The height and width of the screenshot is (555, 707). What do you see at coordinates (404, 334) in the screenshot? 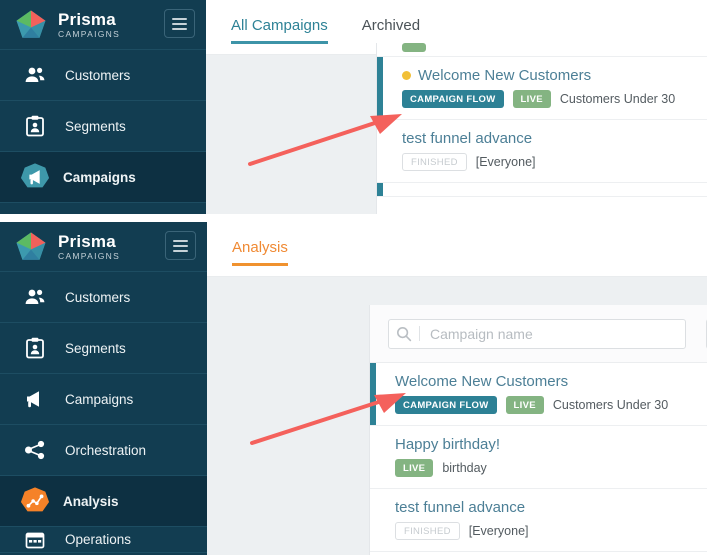
I see `search-icon` at bounding box center [404, 334].